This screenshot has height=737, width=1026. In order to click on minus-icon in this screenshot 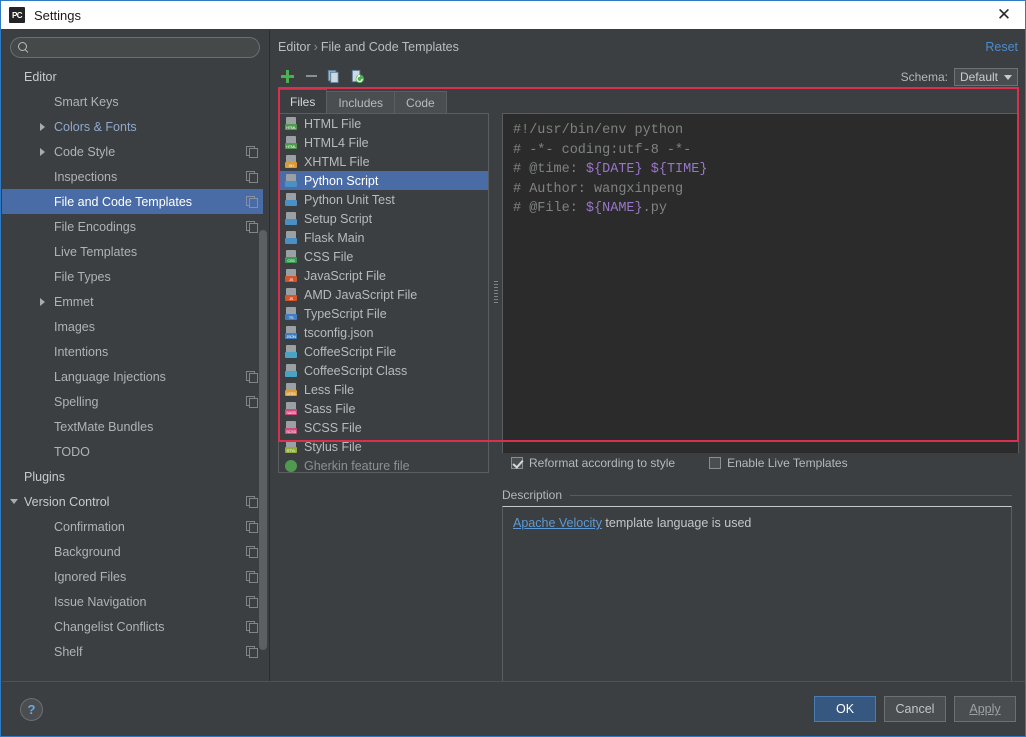, I will do `click(311, 76)`.